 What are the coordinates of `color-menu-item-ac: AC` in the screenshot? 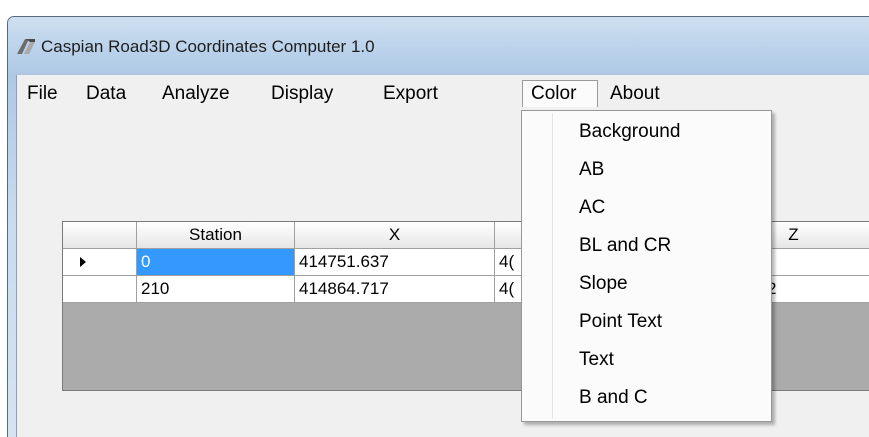 It's located at (646, 208).